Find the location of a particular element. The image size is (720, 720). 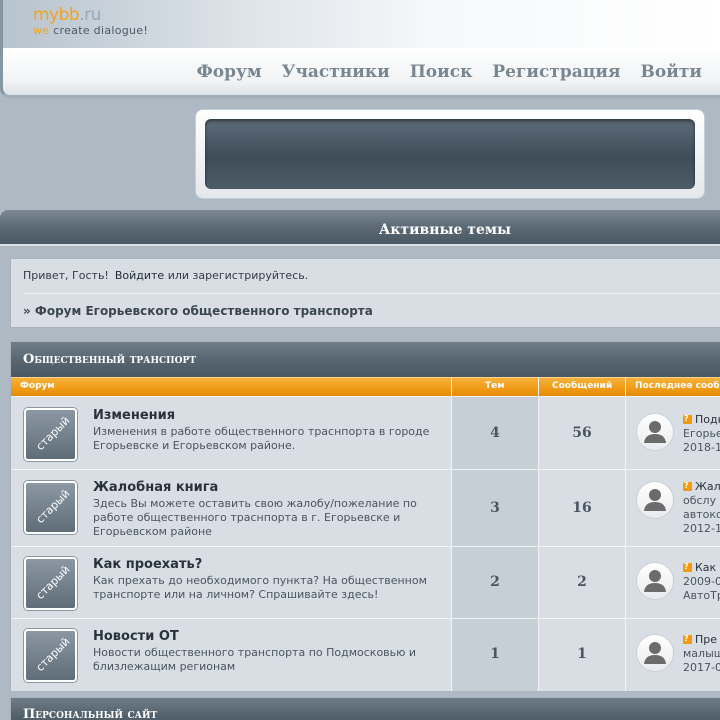

forum-category-header: Персональный сайт is located at coordinates (365, 708).